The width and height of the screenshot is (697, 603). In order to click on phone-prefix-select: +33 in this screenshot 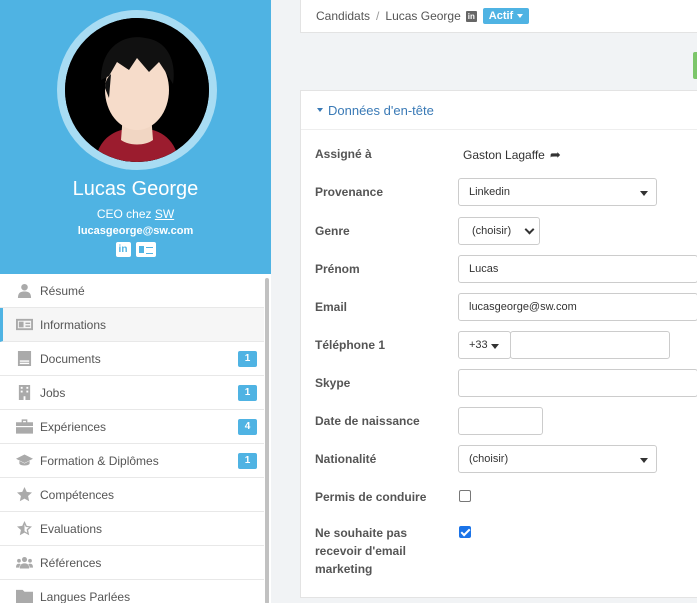, I will do `click(484, 345)`.